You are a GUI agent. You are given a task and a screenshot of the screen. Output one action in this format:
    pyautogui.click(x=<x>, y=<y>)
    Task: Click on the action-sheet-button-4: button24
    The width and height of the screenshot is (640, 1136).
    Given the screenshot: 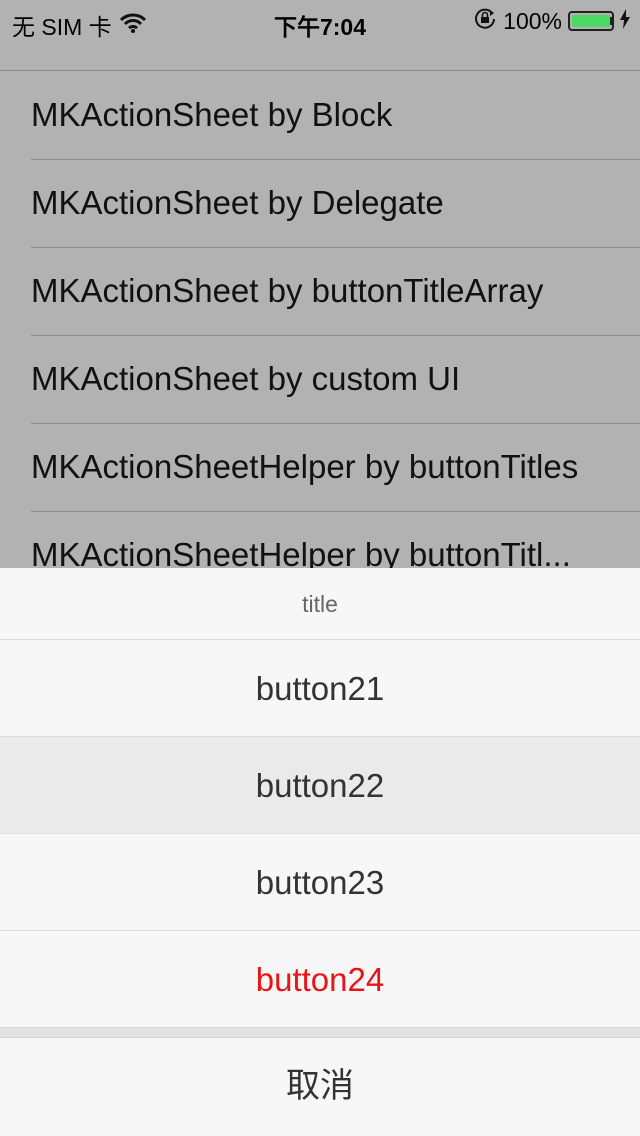 What is the action you would take?
    pyautogui.click(x=320, y=979)
    